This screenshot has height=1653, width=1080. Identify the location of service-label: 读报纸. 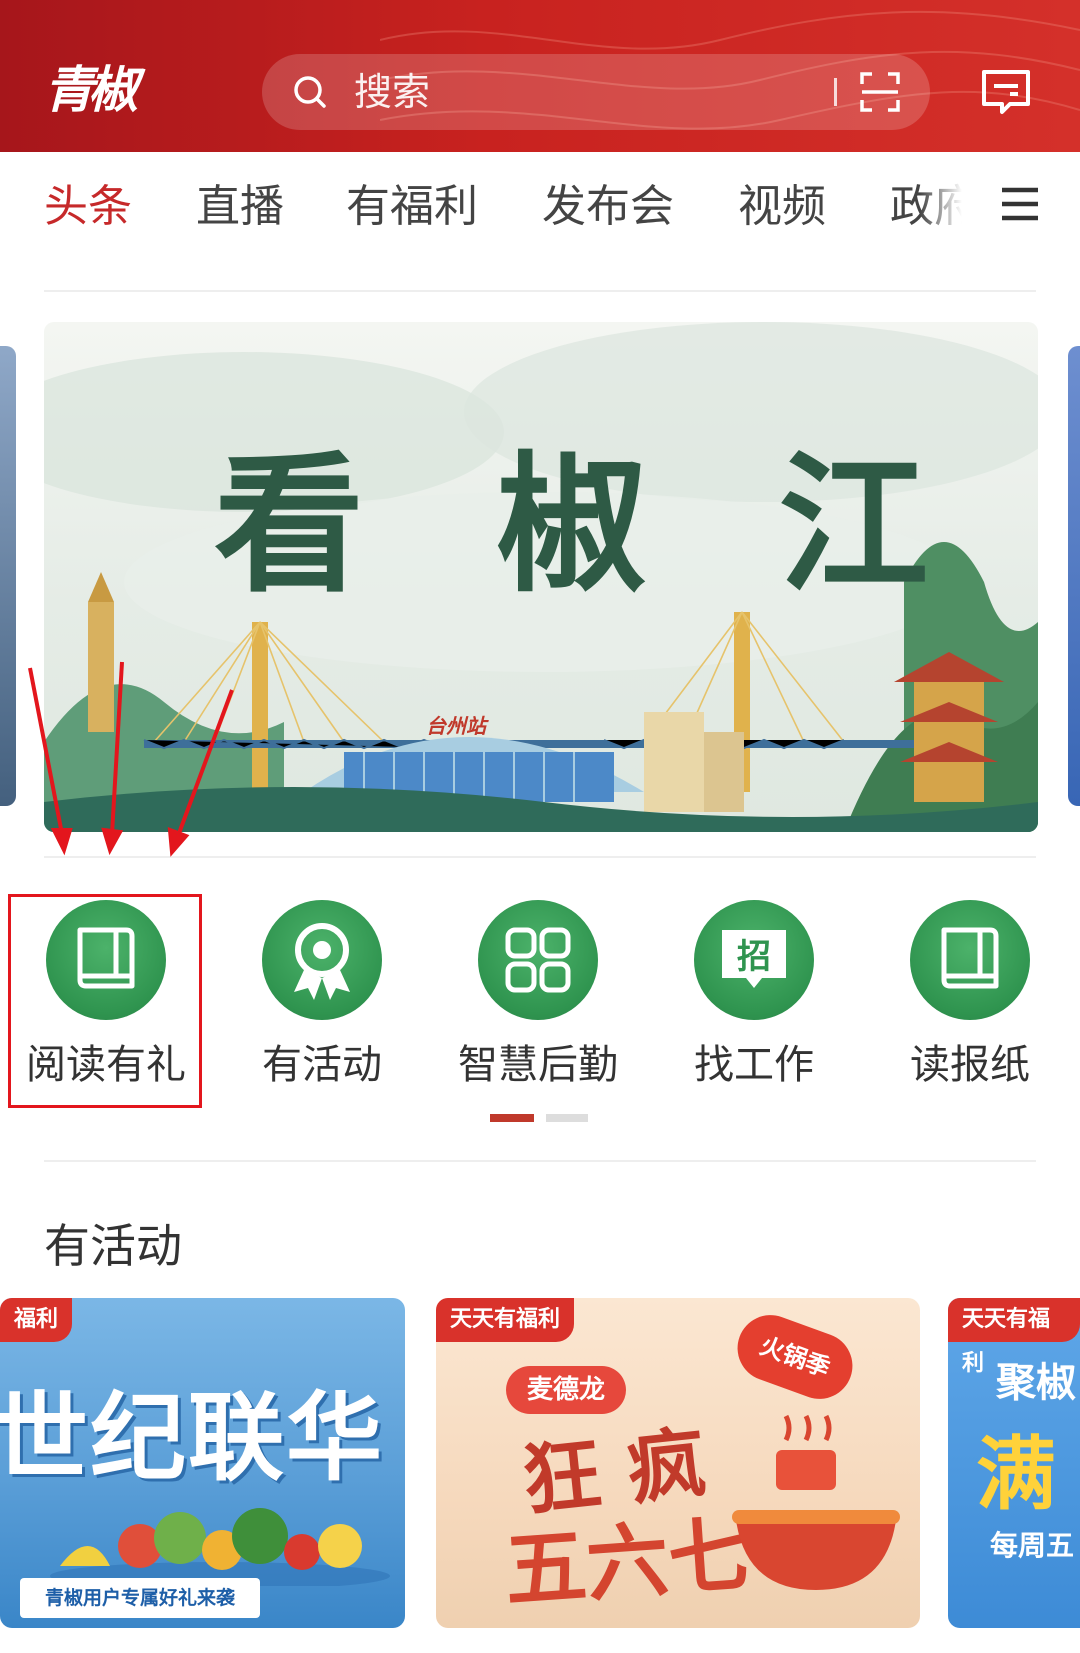
(970, 1065).